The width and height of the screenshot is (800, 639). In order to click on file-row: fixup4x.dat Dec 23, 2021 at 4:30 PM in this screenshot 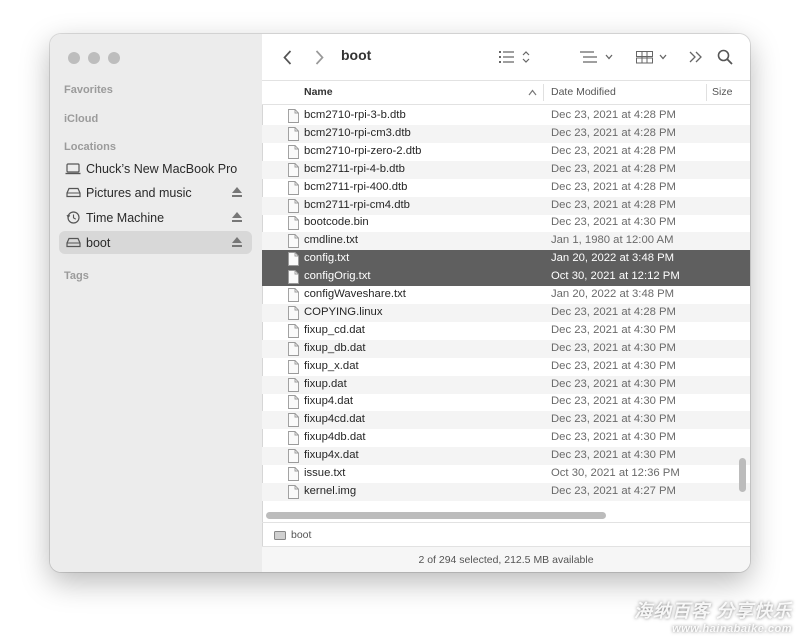, I will do `click(506, 456)`.